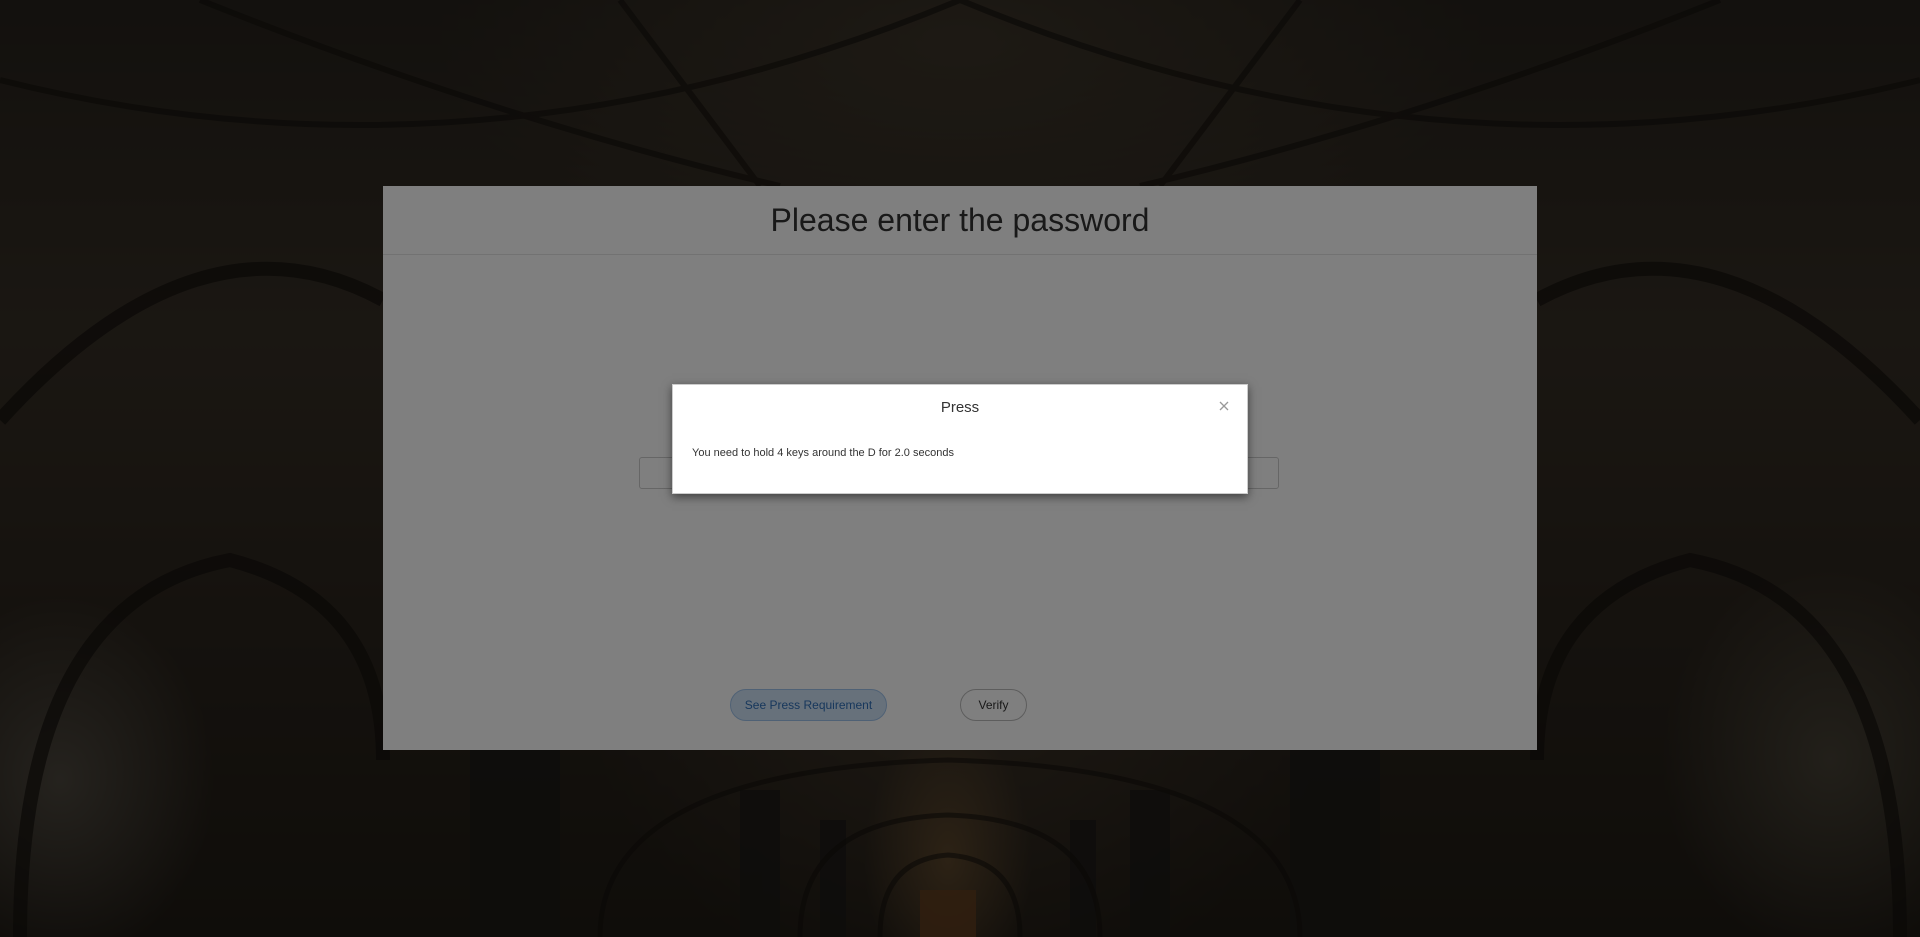 Image resolution: width=1920 pixels, height=937 pixels. I want to click on close-icon, so click(1224, 406).